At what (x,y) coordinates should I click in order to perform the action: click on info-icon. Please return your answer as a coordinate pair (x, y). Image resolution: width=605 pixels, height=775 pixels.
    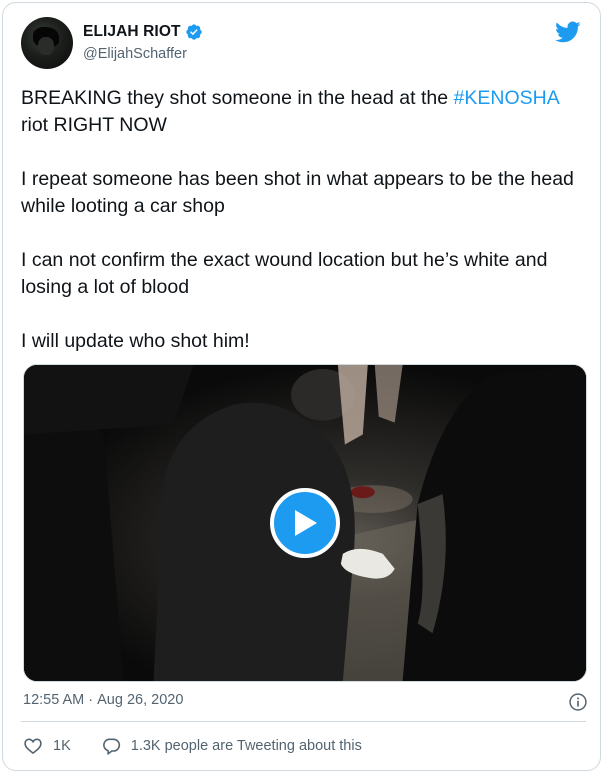
    Looking at the image, I should click on (578, 702).